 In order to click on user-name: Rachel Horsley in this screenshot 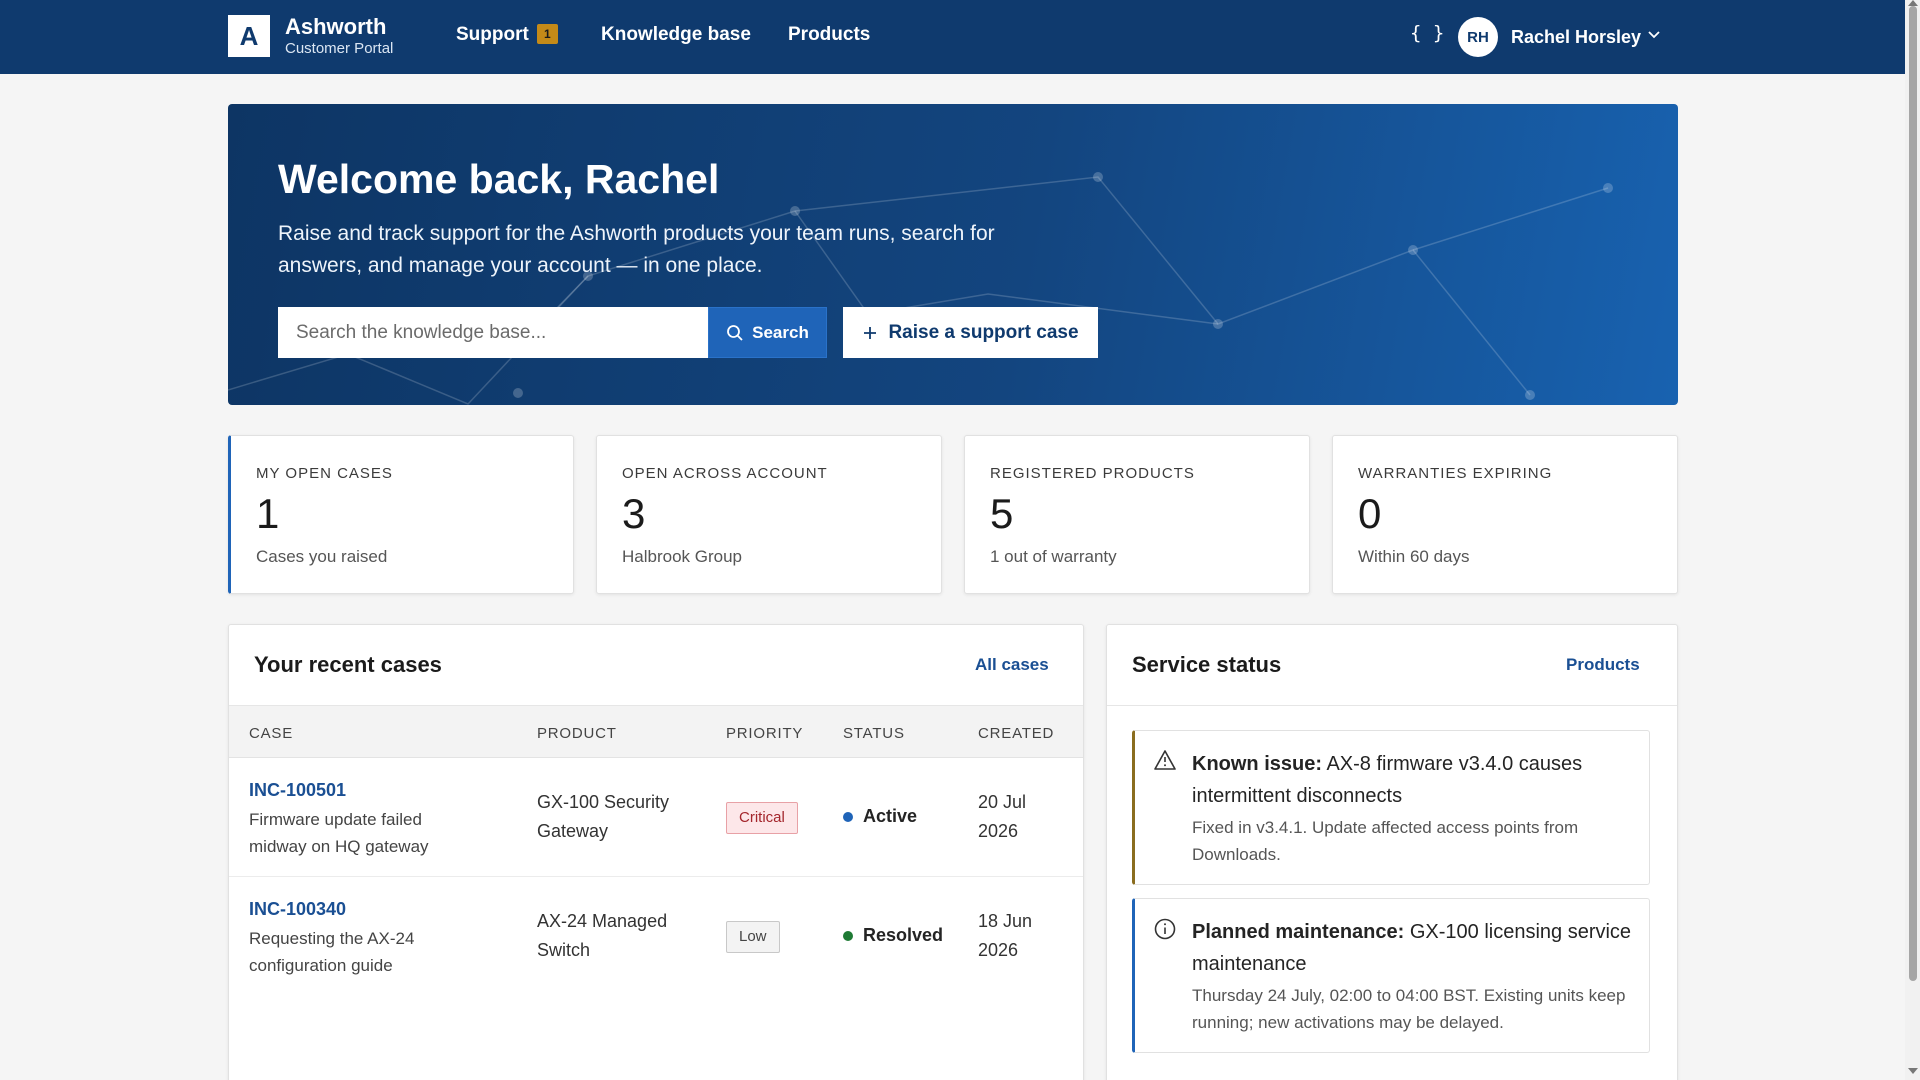, I will do `click(1576, 37)`.